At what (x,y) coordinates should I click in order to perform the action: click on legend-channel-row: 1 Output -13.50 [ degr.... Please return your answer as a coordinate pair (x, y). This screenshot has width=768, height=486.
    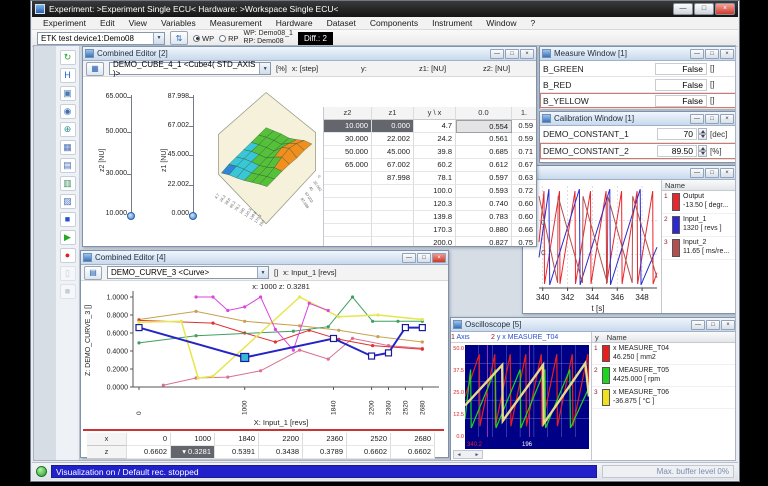
    Looking at the image, I should click on (698, 202).